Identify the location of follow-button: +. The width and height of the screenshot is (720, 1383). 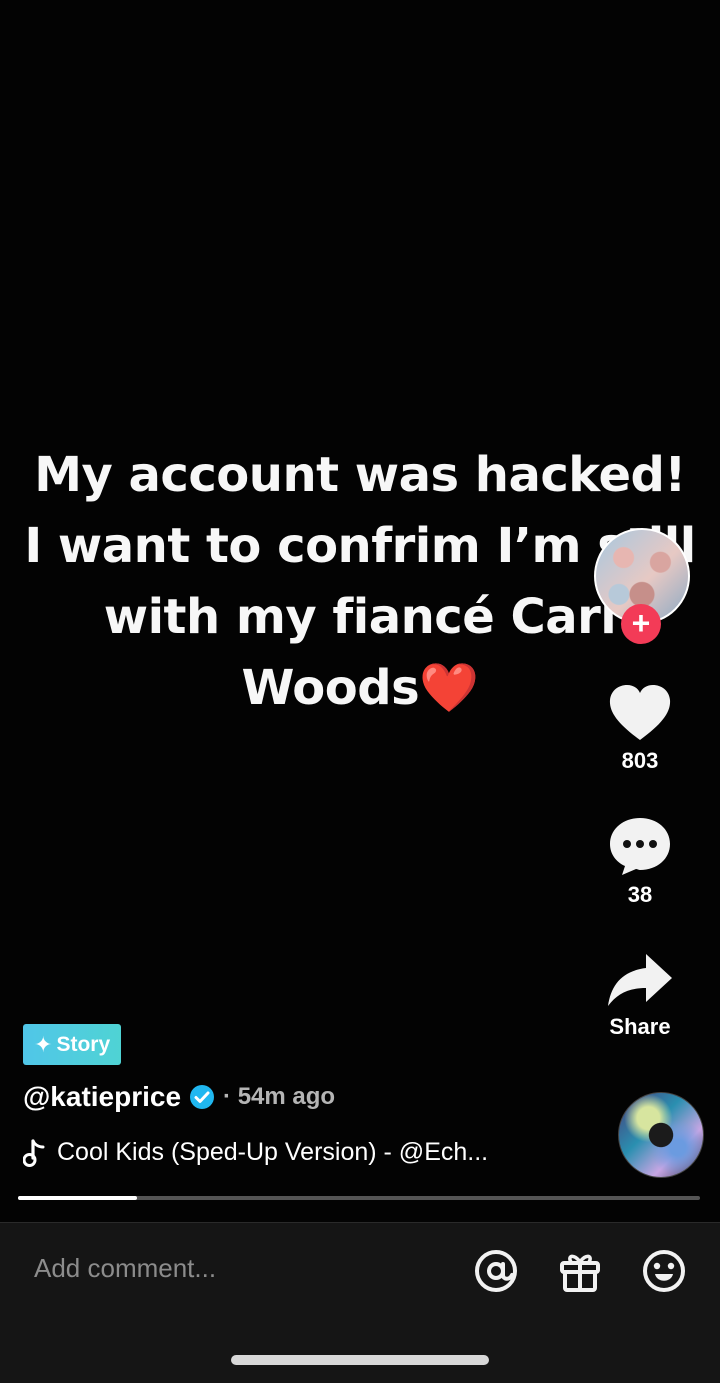
(641, 624).